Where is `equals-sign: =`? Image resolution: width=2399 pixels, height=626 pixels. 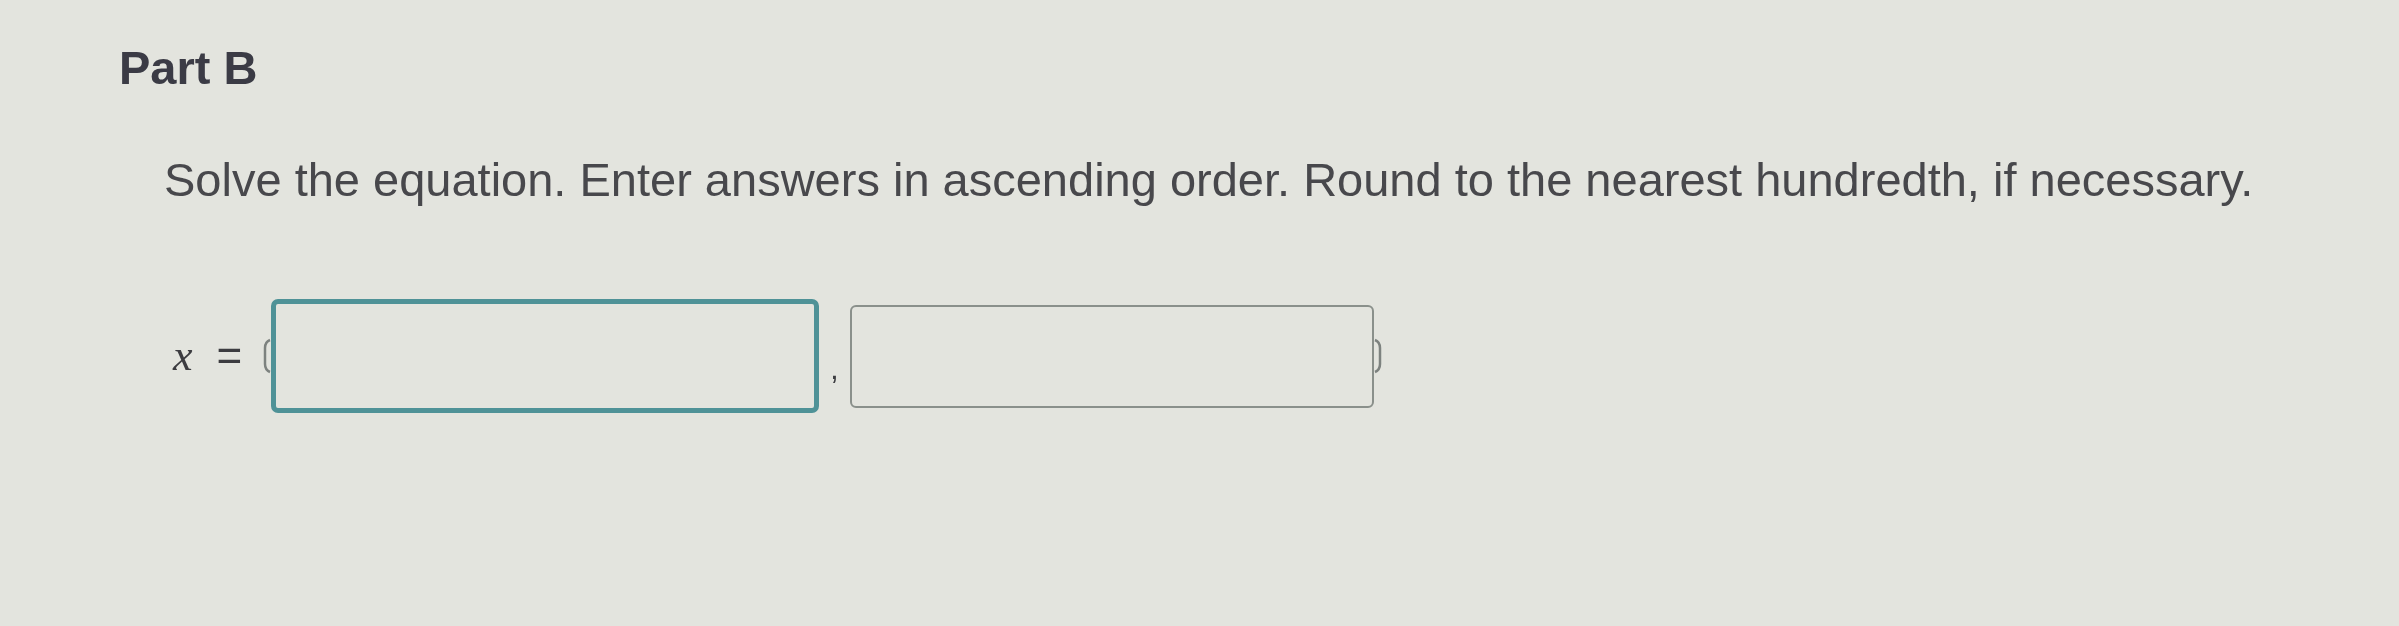
equals-sign: = is located at coordinates (229, 356).